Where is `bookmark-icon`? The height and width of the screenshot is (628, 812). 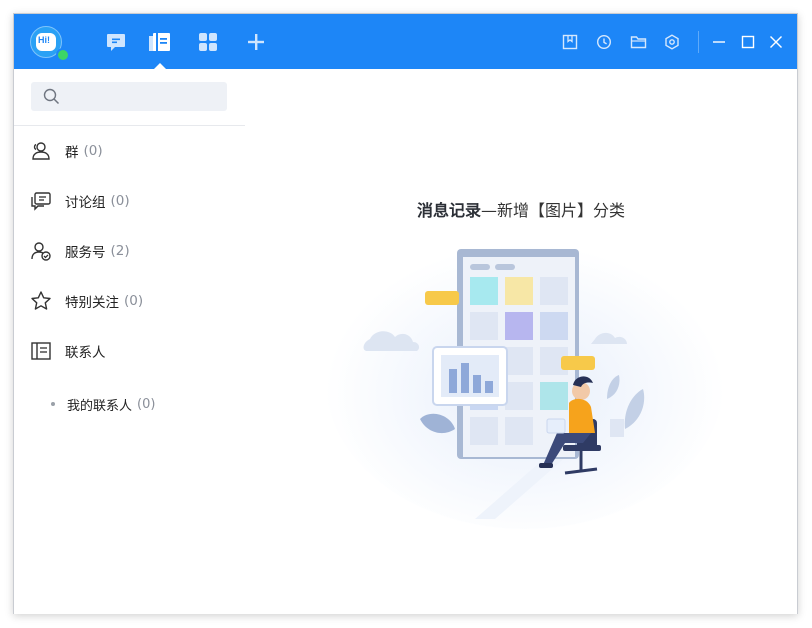
bookmark-icon is located at coordinates (570, 42).